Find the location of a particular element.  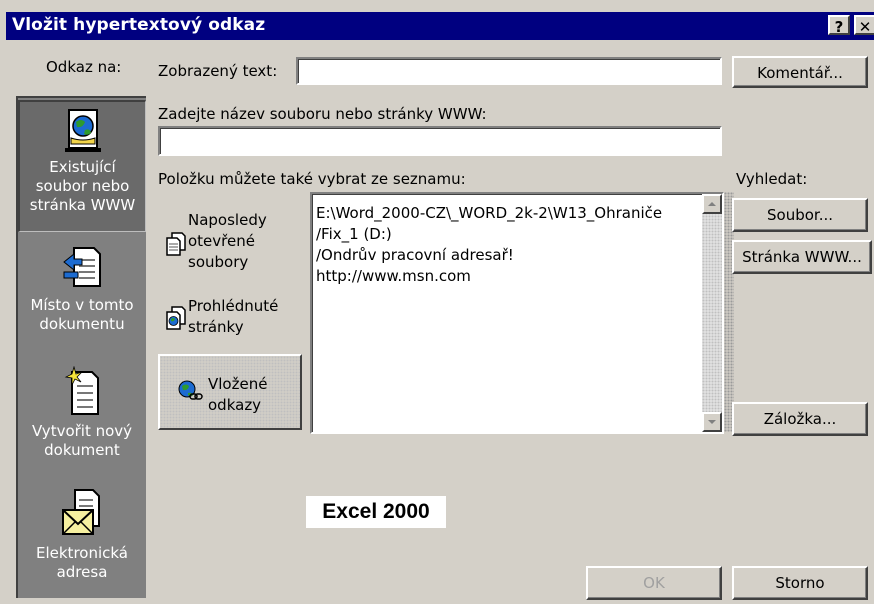

recent-files-label-2: otevřené is located at coordinates (221, 241).